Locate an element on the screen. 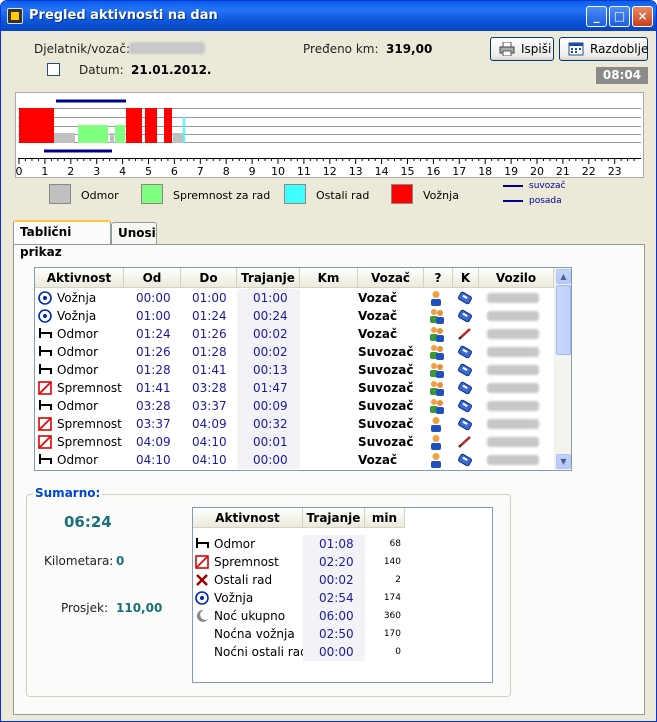  col-card: K is located at coordinates (466, 278).